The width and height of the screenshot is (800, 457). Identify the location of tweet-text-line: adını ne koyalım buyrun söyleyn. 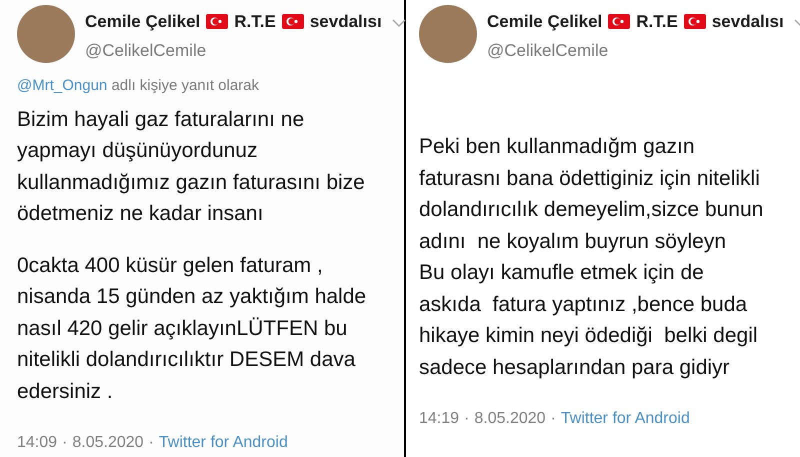
(572, 241).